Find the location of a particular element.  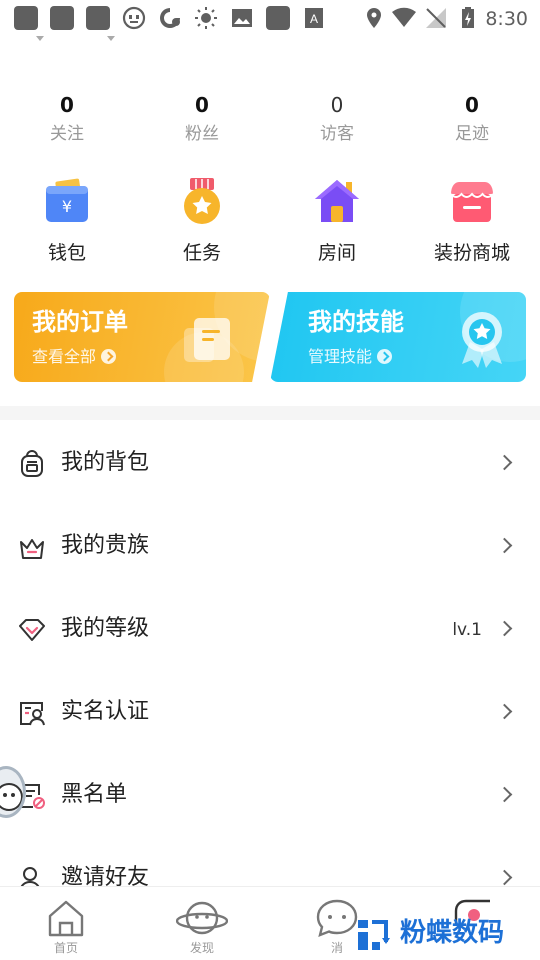

backpack-icon is located at coordinates (32, 463).